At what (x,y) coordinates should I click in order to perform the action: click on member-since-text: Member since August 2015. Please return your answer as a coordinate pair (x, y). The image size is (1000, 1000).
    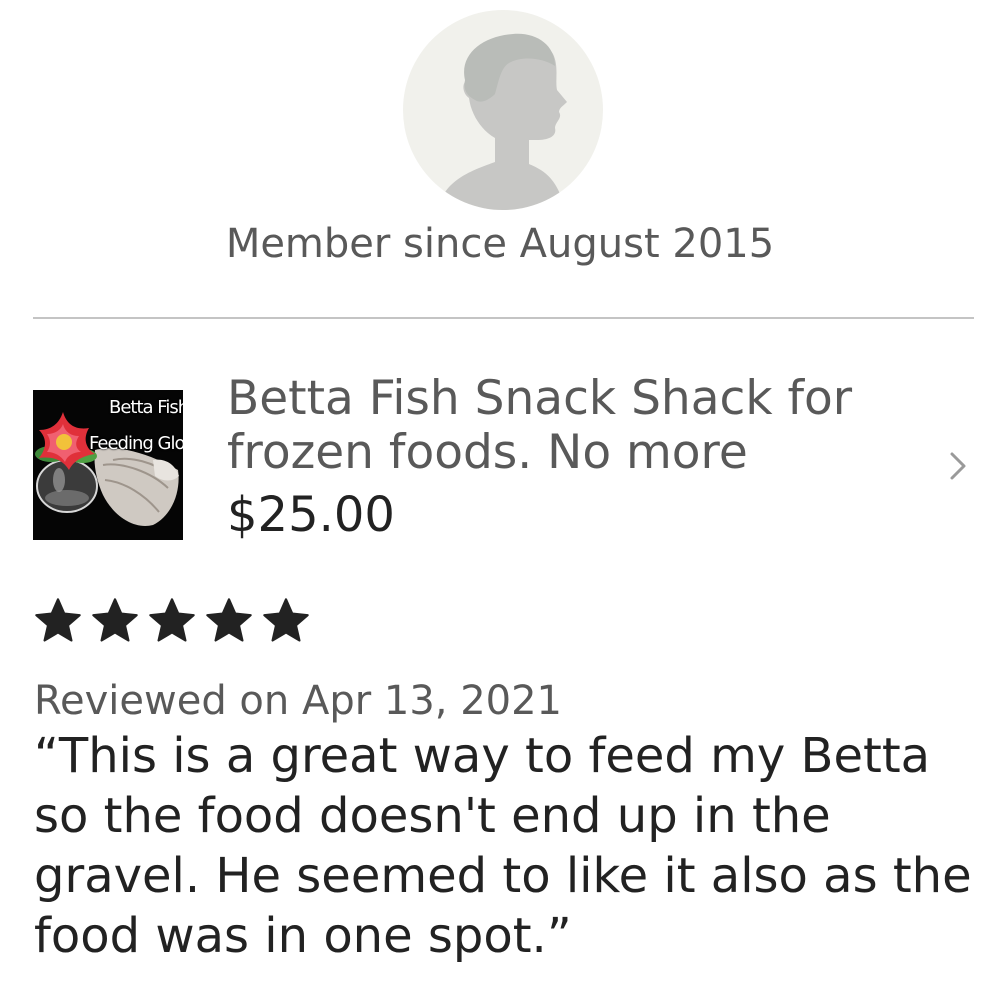
    Looking at the image, I should click on (500, 244).